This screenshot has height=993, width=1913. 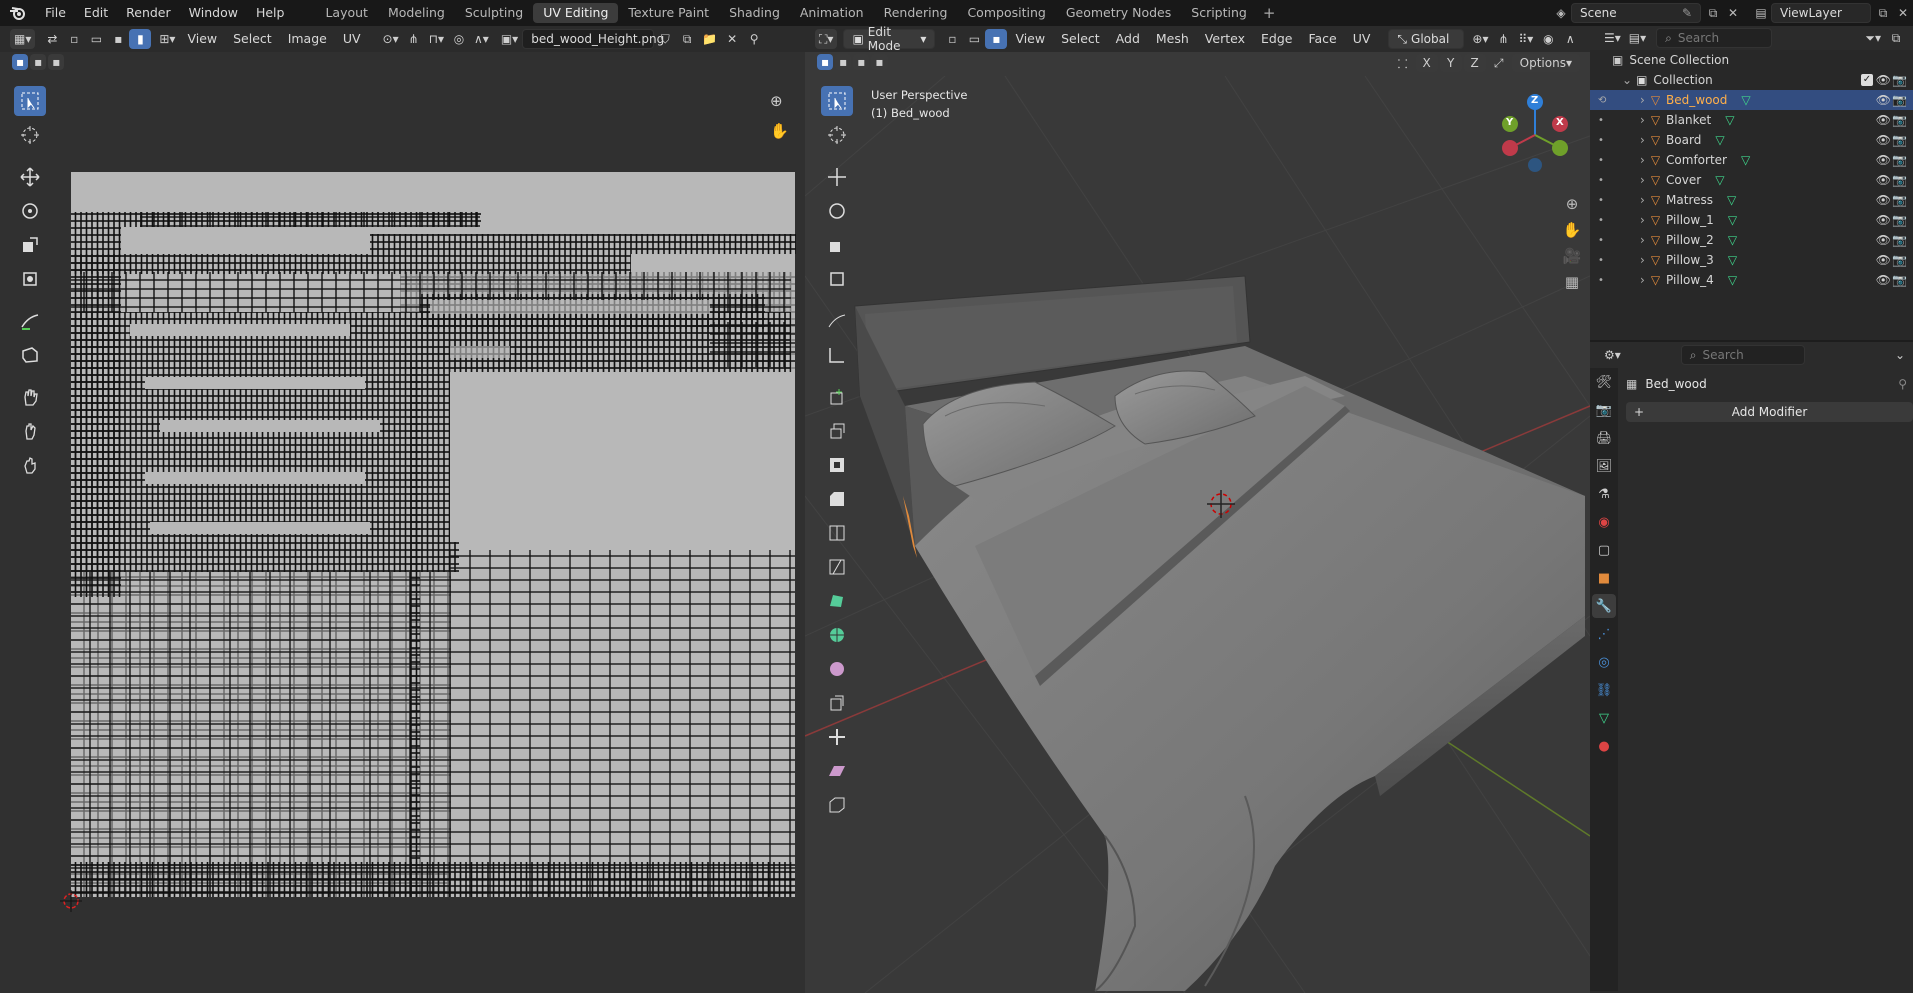 I want to click on menu-render: Render, so click(x=148, y=13).